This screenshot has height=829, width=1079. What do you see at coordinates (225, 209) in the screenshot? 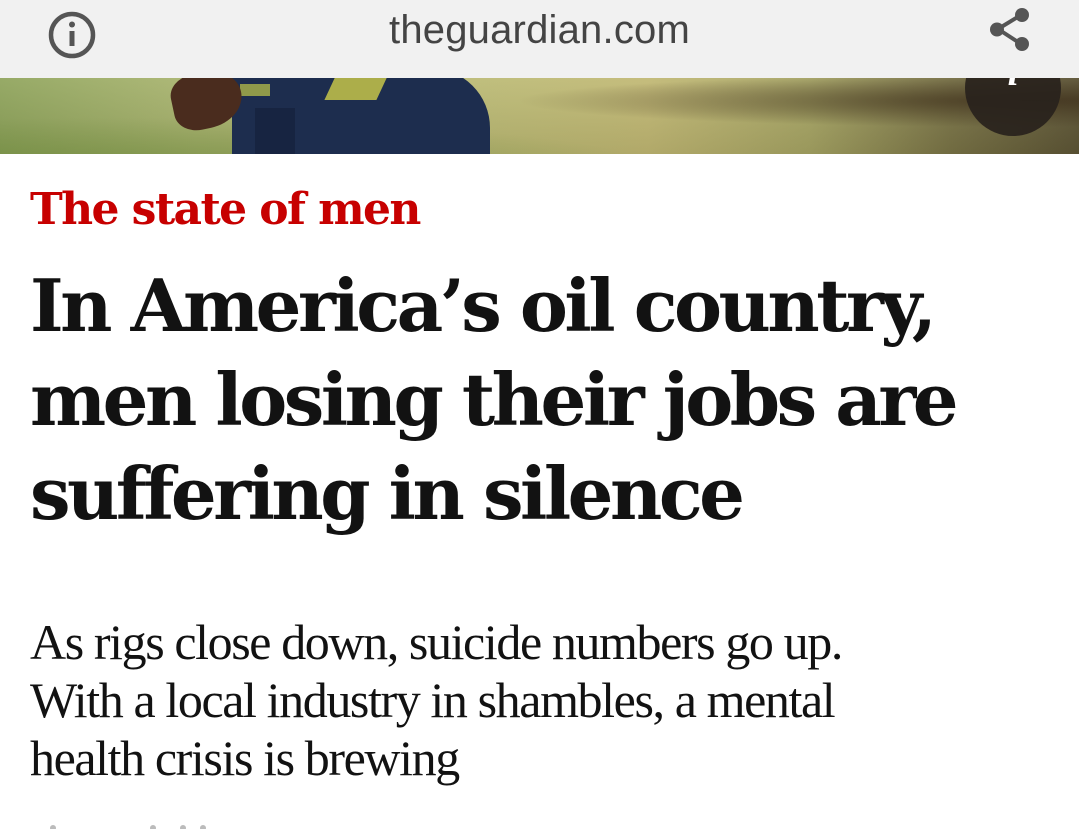
I see `article-kicker: The state of men` at bounding box center [225, 209].